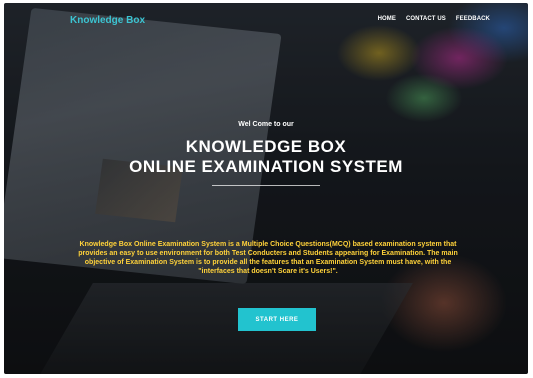  I want to click on welcome-text: Wel Come to our, so click(266, 124).